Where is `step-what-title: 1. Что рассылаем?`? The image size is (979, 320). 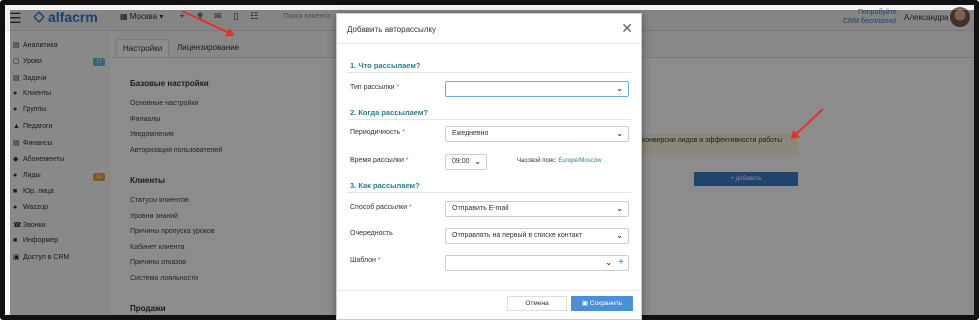 step-what-title: 1. Что рассылаем? is located at coordinates (385, 65).